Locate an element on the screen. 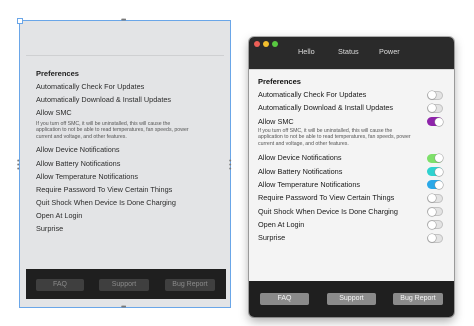 Image resolution: width=474 pixels, height=326 pixels. designer-footer: FAQ Support Bug Report is located at coordinates (126, 284).